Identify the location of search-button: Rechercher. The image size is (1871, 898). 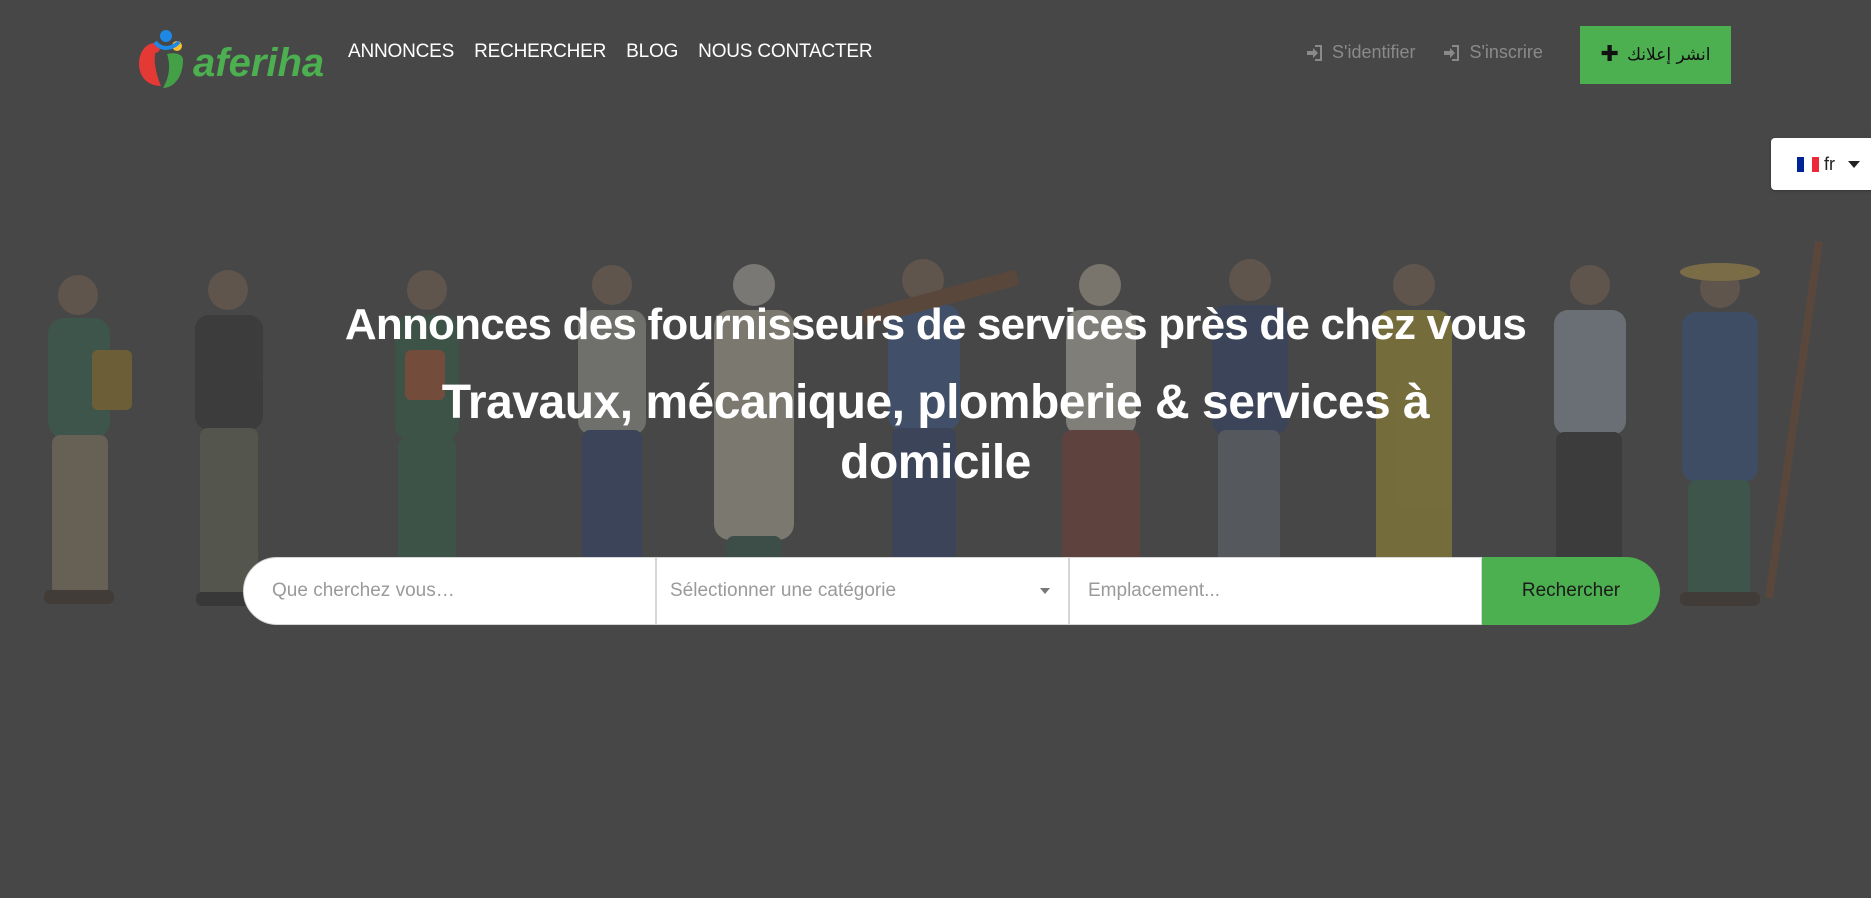
(1571, 591).